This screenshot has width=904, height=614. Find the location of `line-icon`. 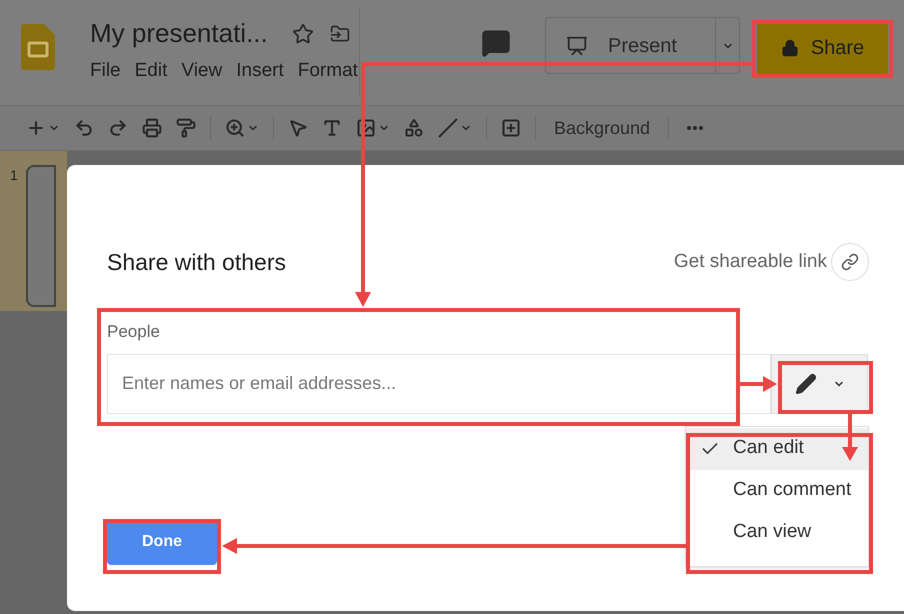

line-icon is located at coordinates (448, 128).